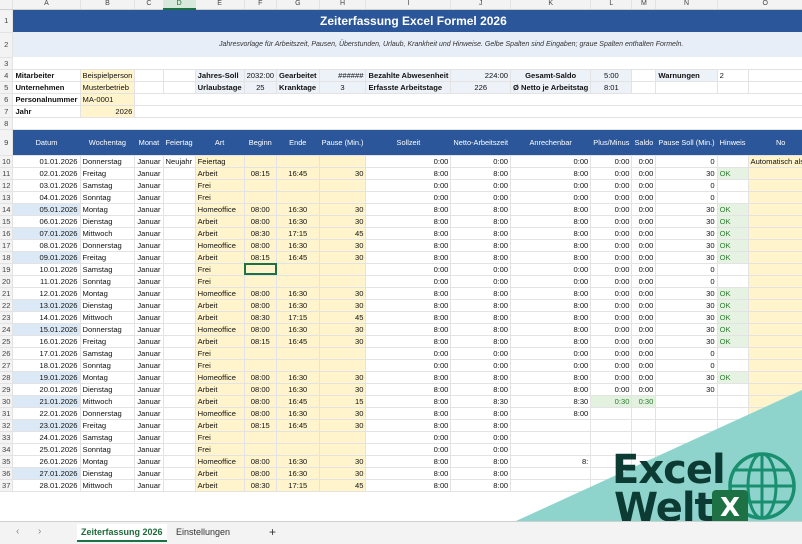  I want to click on row-number: 27, so click(7, 365).